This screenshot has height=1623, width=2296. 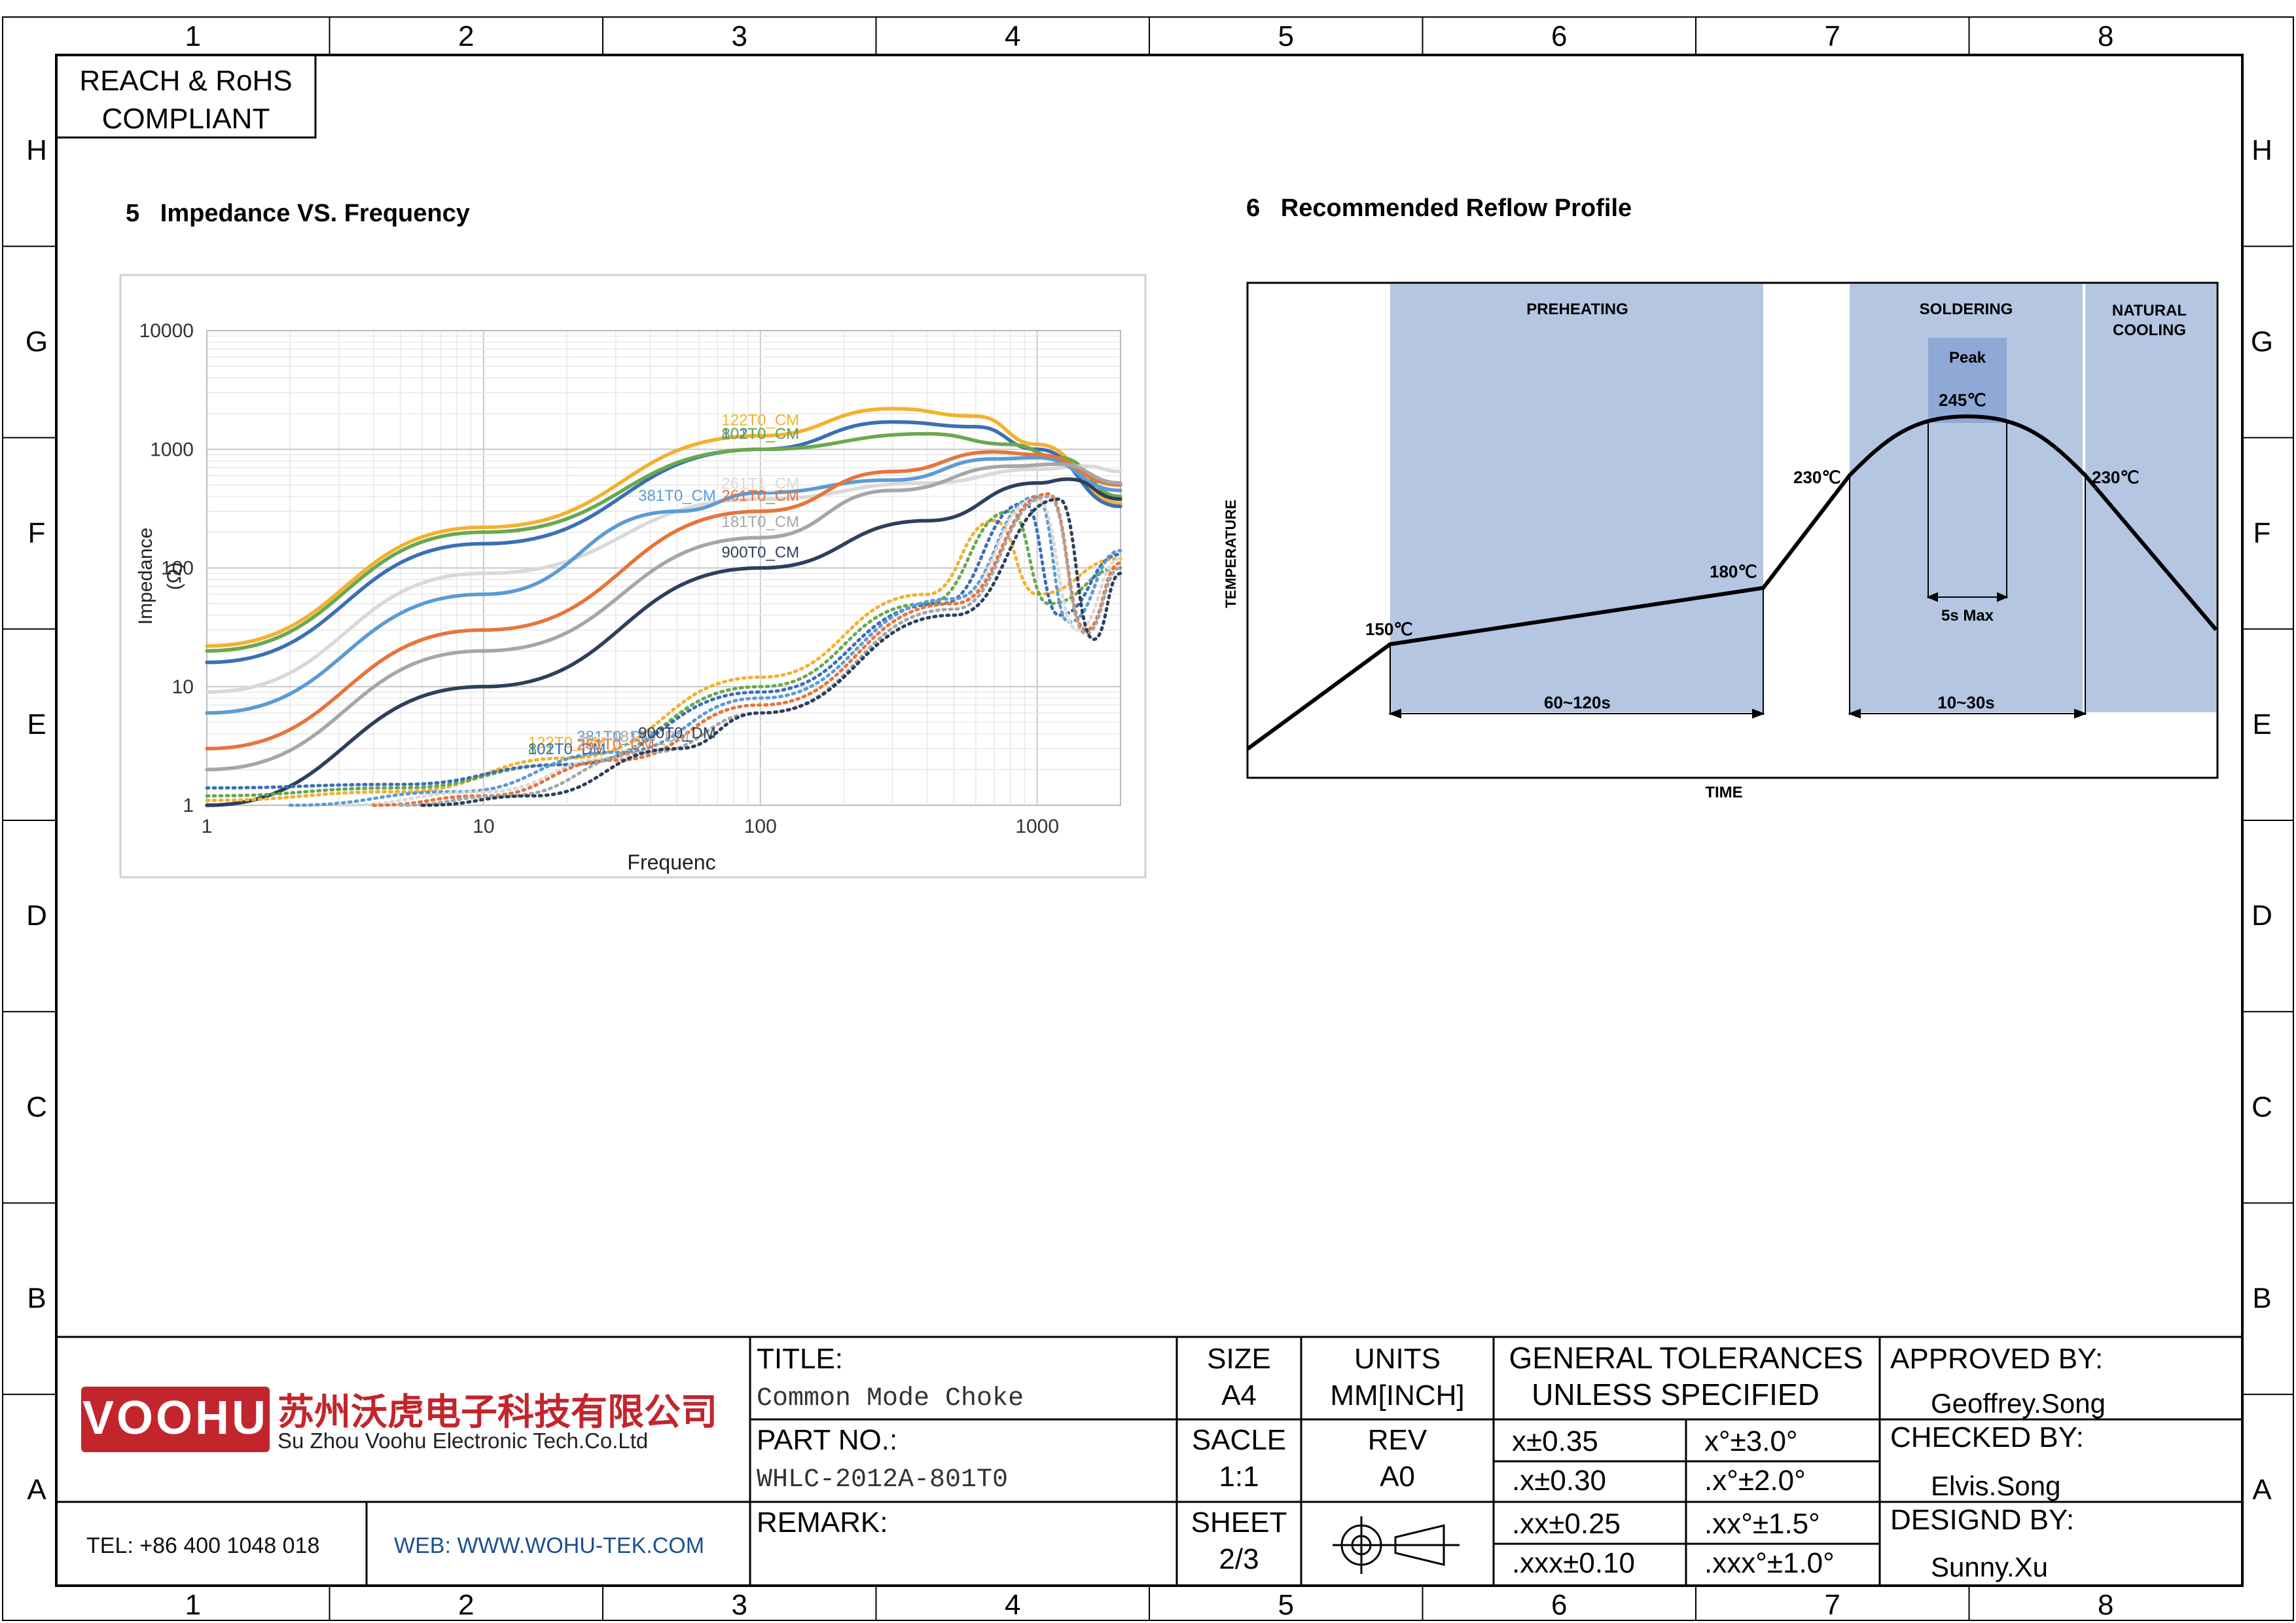 What do you see at coordinates (800, 1359) in the screenshot?
I see `title-label: TITLE:` at bounding box center [800, 1359].